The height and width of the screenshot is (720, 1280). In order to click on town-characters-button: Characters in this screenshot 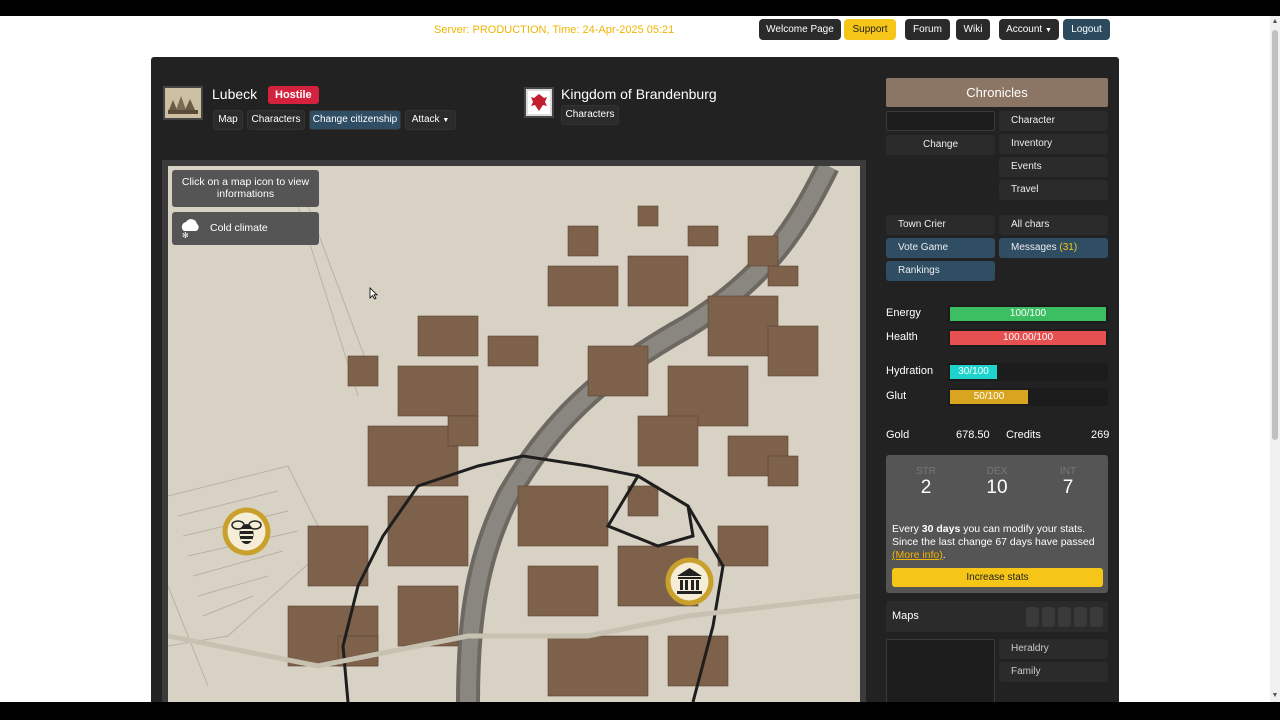, I will do `click(276, 120)`.